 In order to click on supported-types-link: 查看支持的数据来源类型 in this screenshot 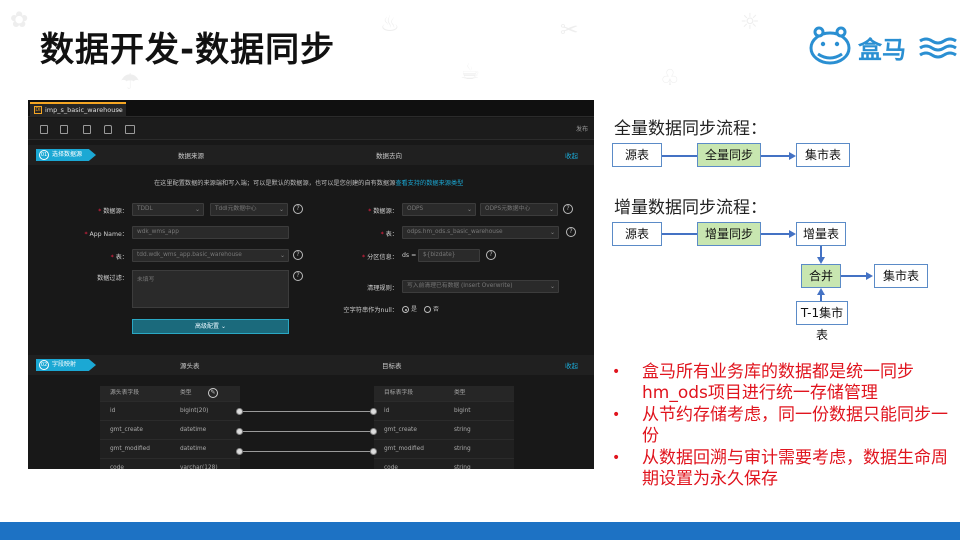, I will do `click(429, 183)`.